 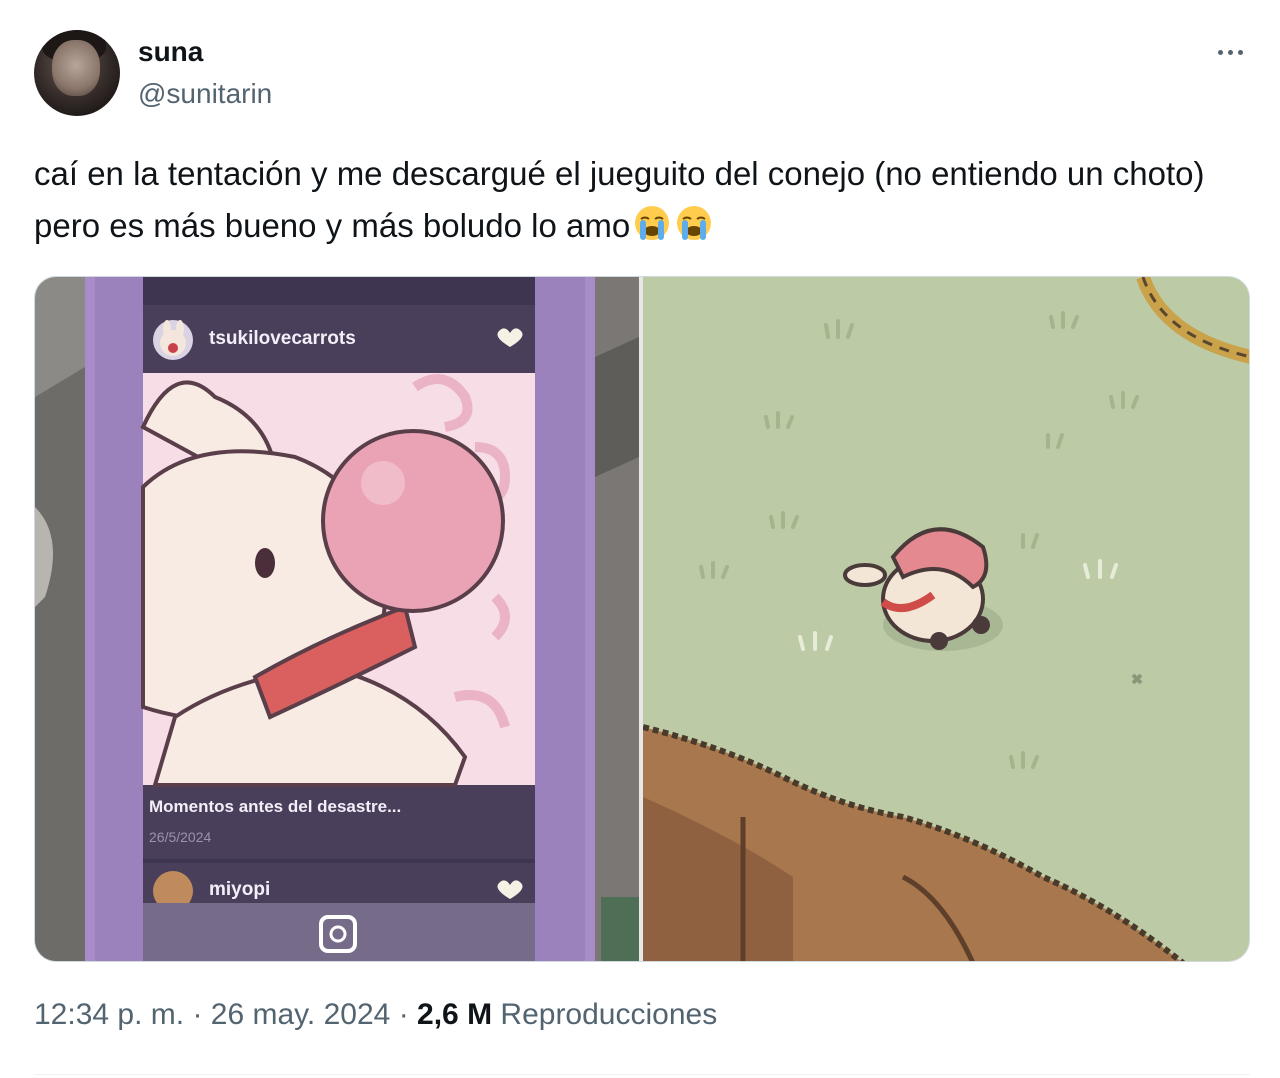 I want to click on handle: @sunitarin, so click(x=205, y=94).